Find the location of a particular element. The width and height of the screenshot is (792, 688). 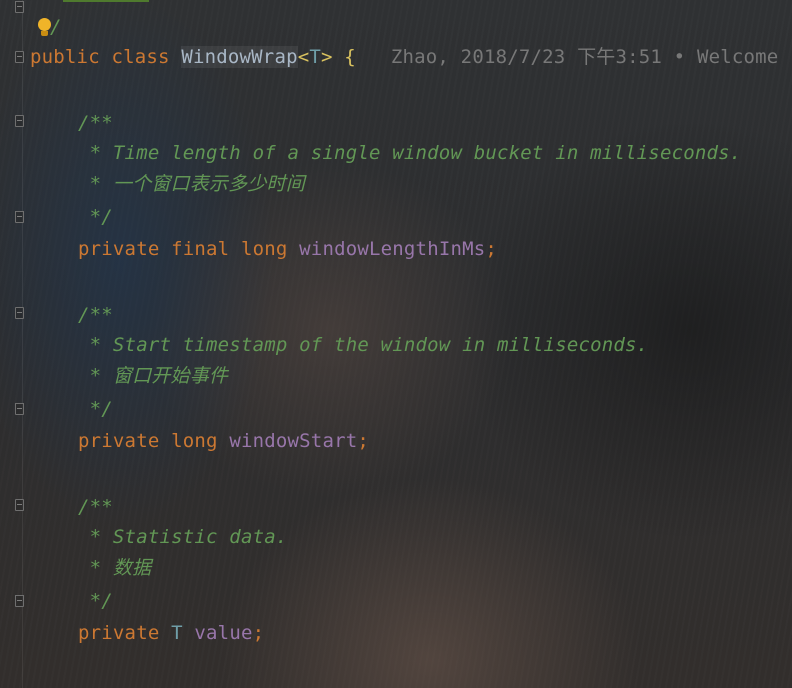

bulb-base is located at coordinates (44, 33).